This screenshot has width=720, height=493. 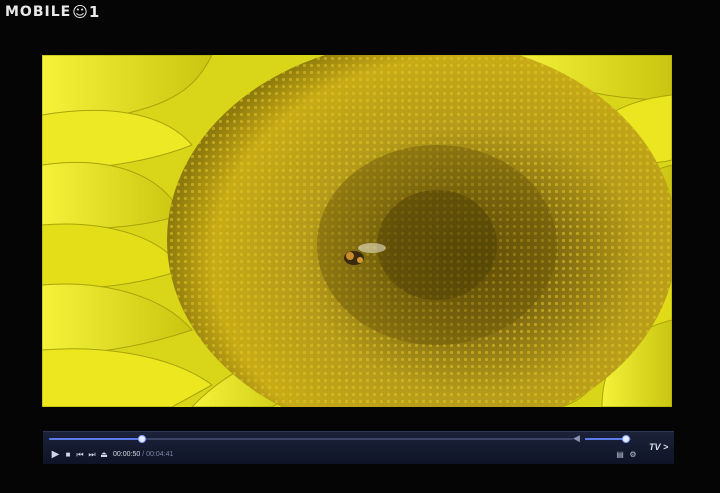 What do you see at coordinates (127, 454) in the screenshot?
I see `current-time: 00:00:50` at bounding box center [127, 454].